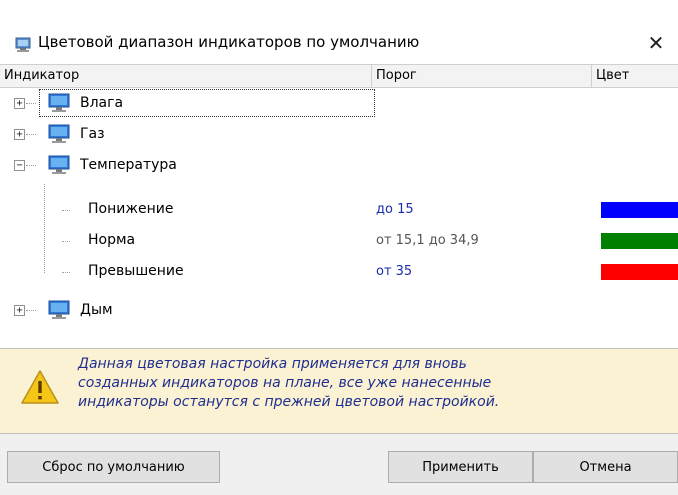 This screenshot has width=678, height=495. I want to click on collapse-icon: −, so click(19, 165).